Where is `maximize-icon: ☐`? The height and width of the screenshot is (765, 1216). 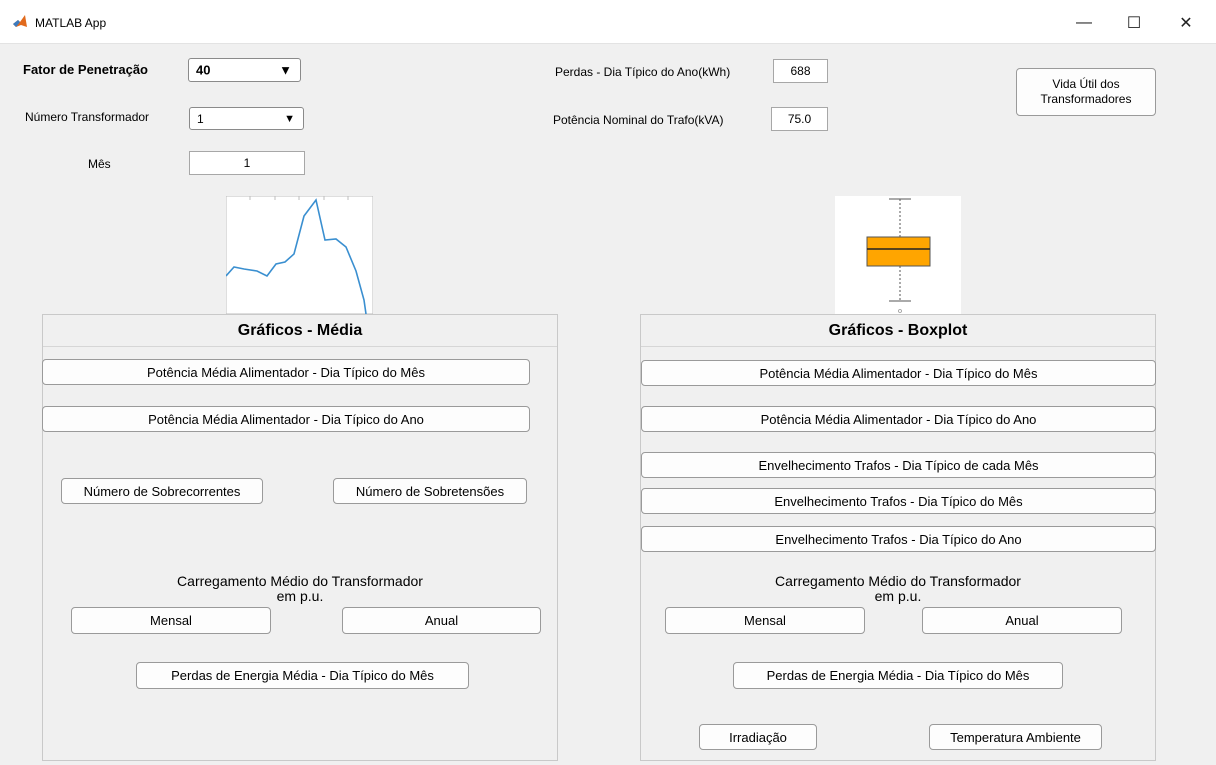
maximize-icon: ☐ is located at coordinates (1134, 23).